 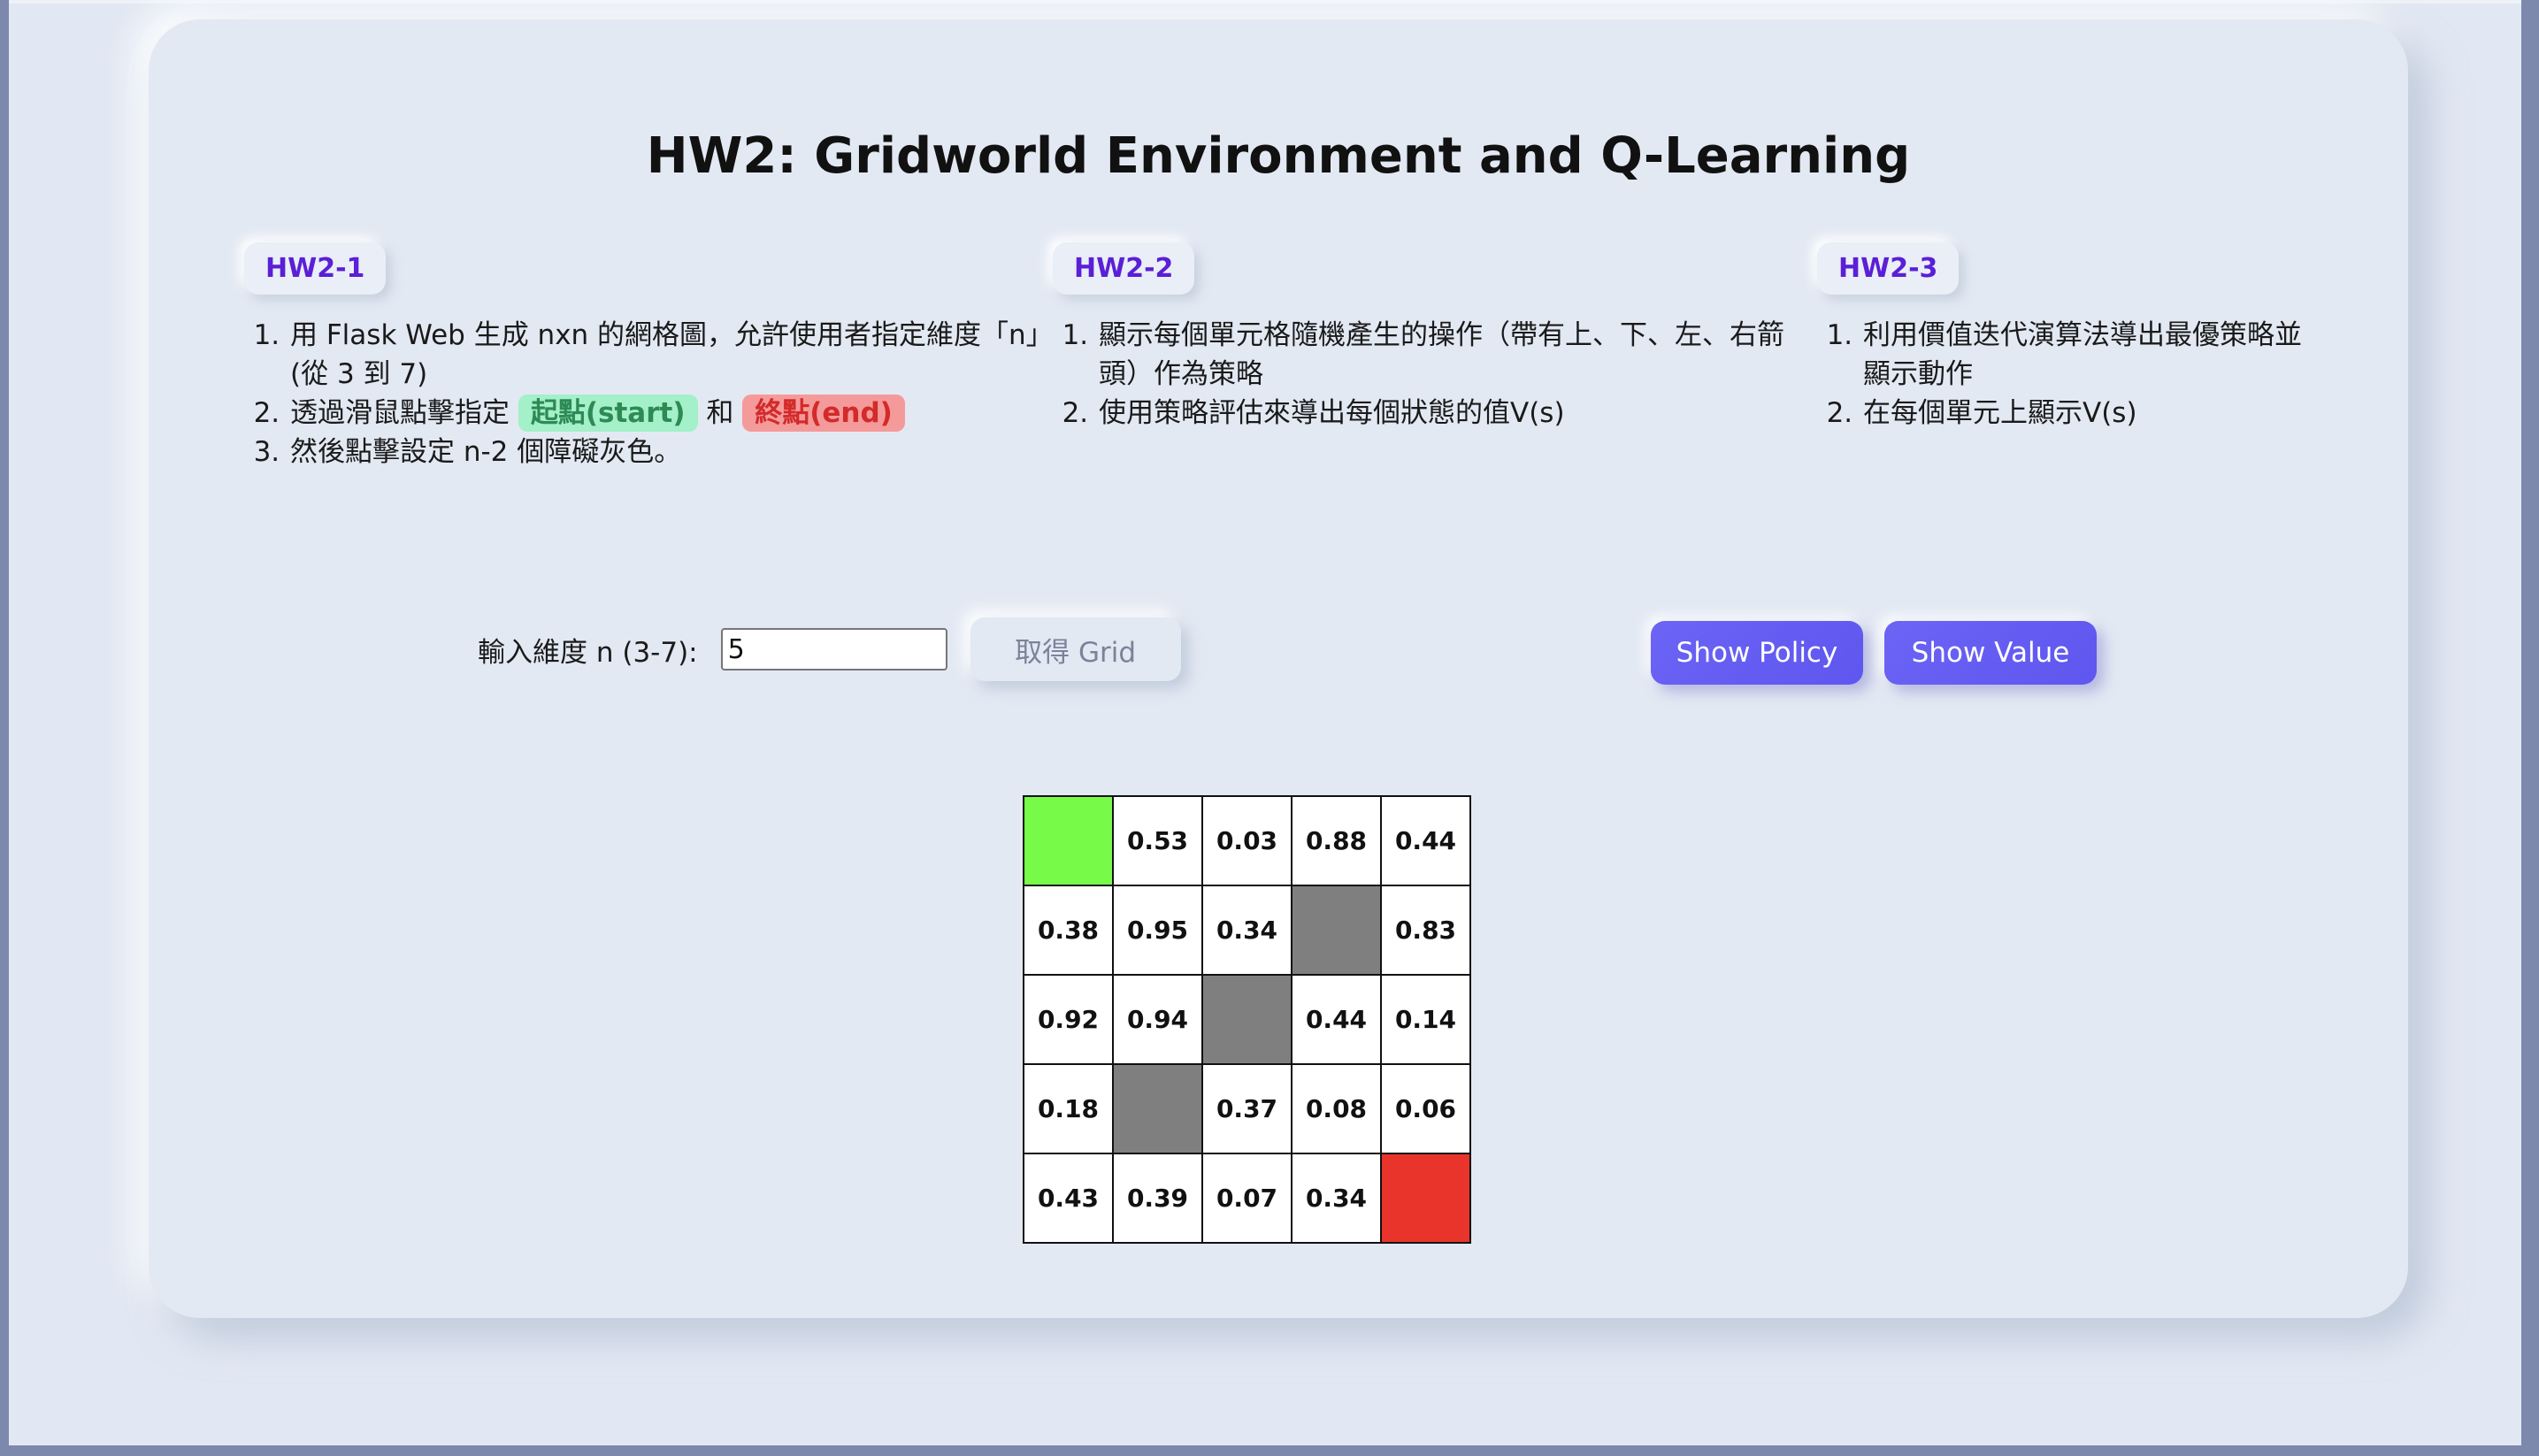 I want to click on section-tag-hw2-3: HW2-3, so click(x=1888, y=268).